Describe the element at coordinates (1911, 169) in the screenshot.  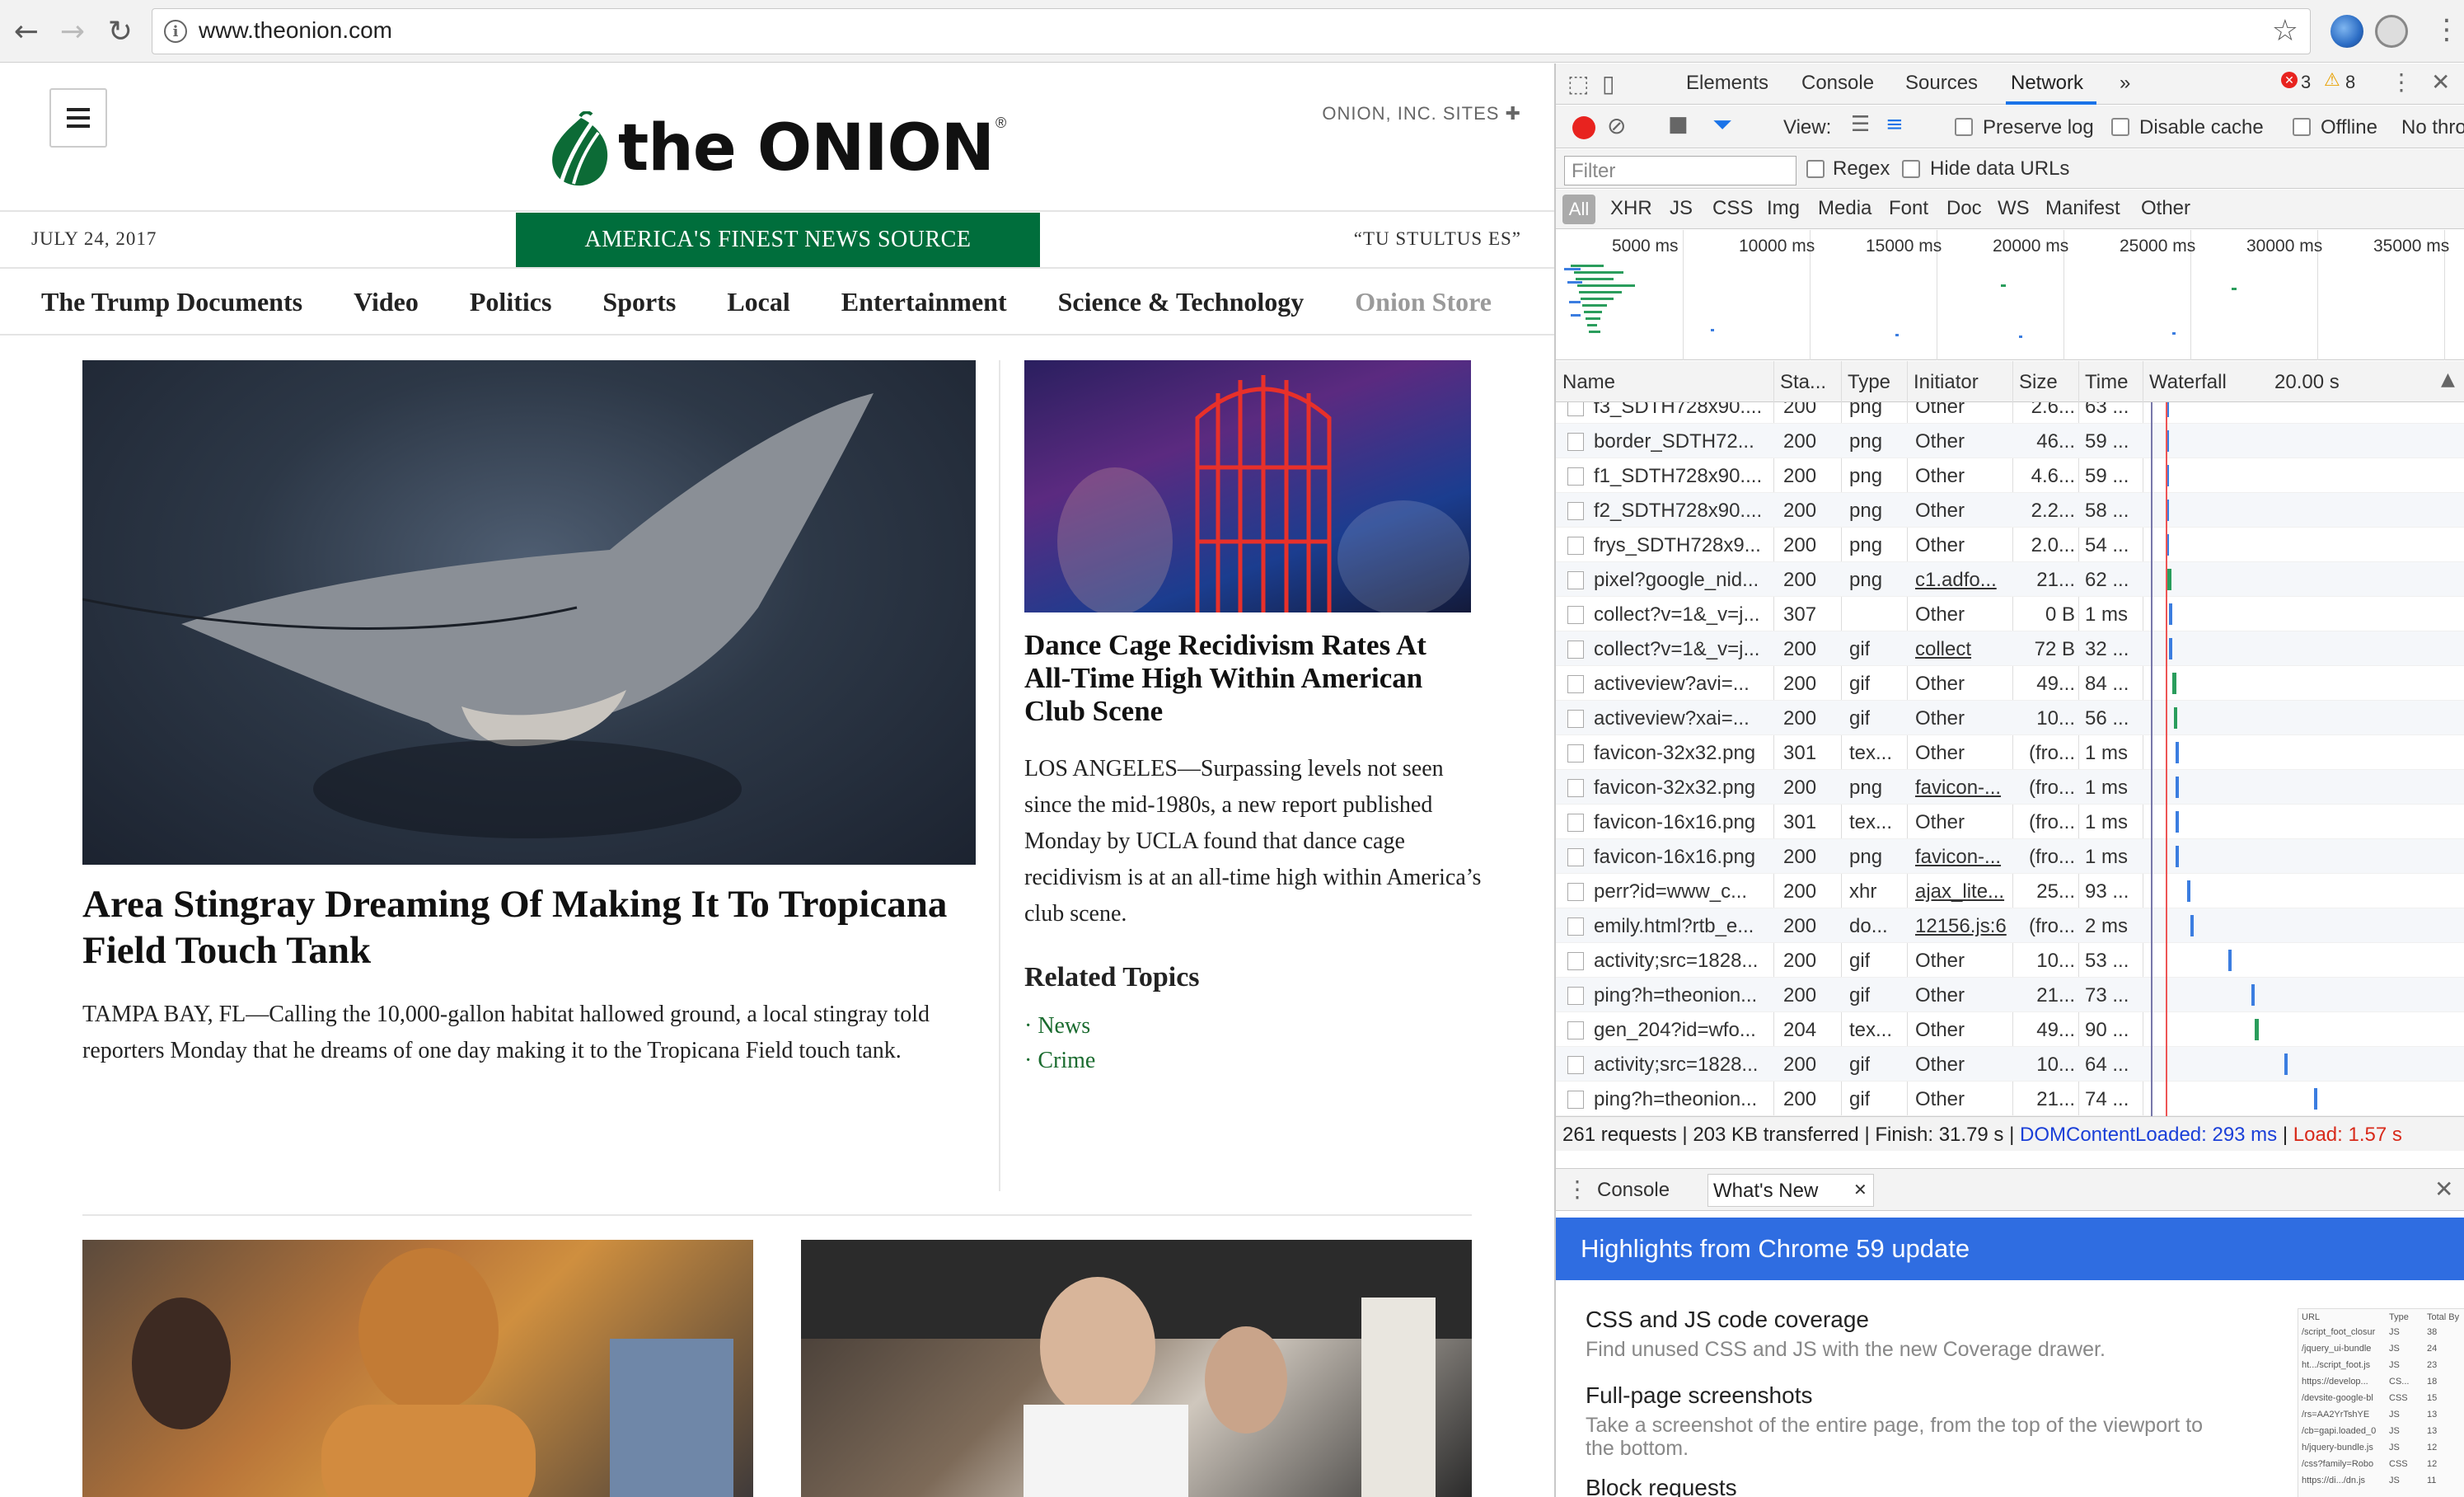
I see `hide-data-urls-checkbox` at that location.